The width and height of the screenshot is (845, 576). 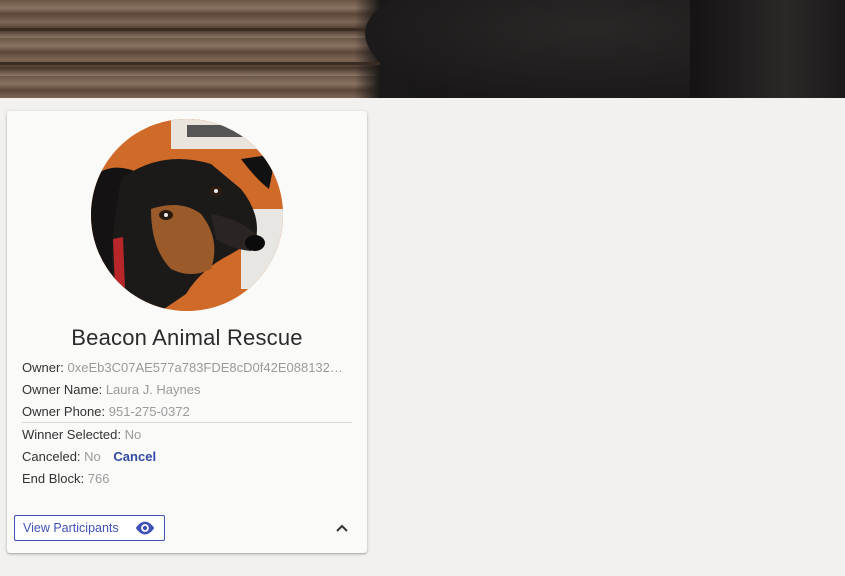 I want to click on fundraiser-title: Beacon Animal Rescue, so click(x=187, y=337).